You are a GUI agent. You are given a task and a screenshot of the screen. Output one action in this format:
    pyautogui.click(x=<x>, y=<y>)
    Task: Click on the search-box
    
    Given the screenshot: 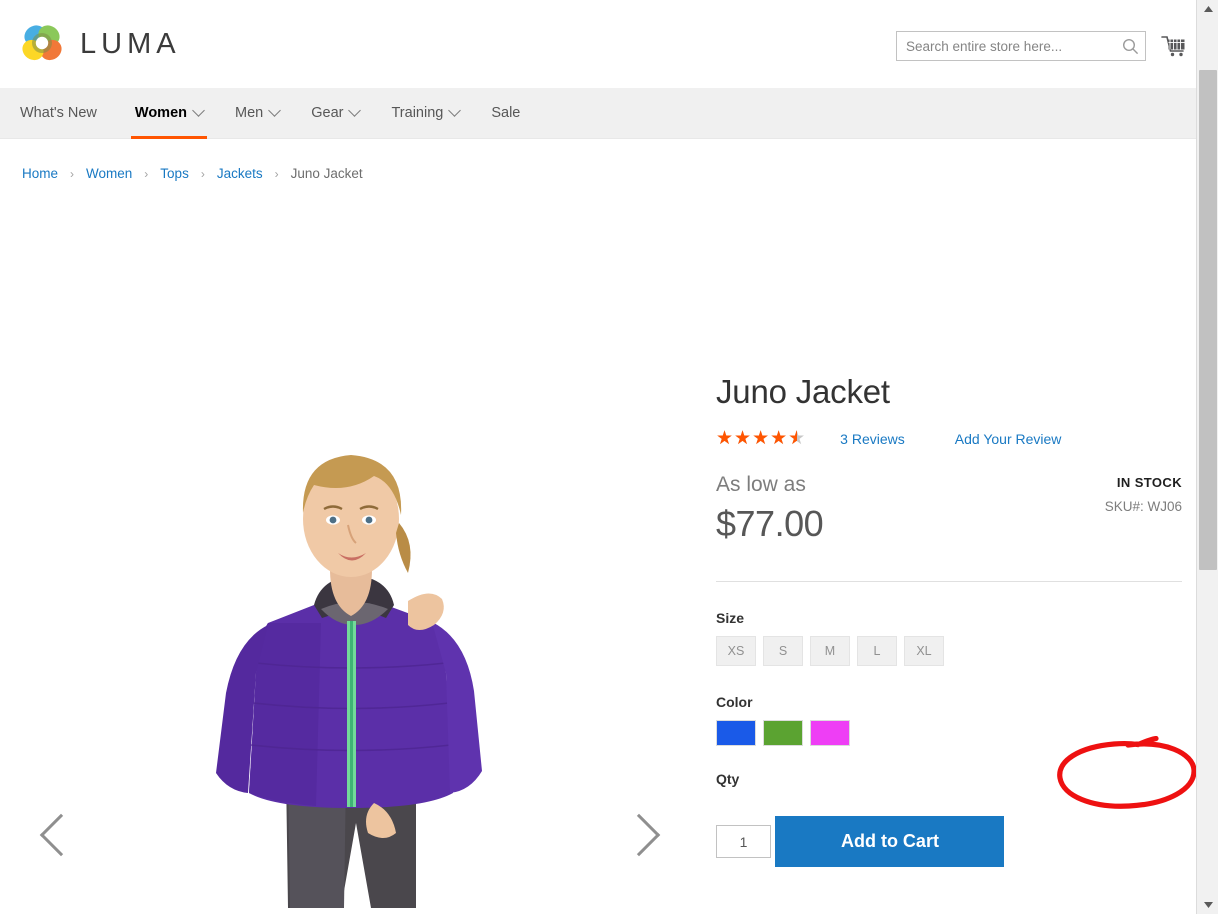 What is the action you would take?
    pyautogui.click(x=1021, y=46)
    